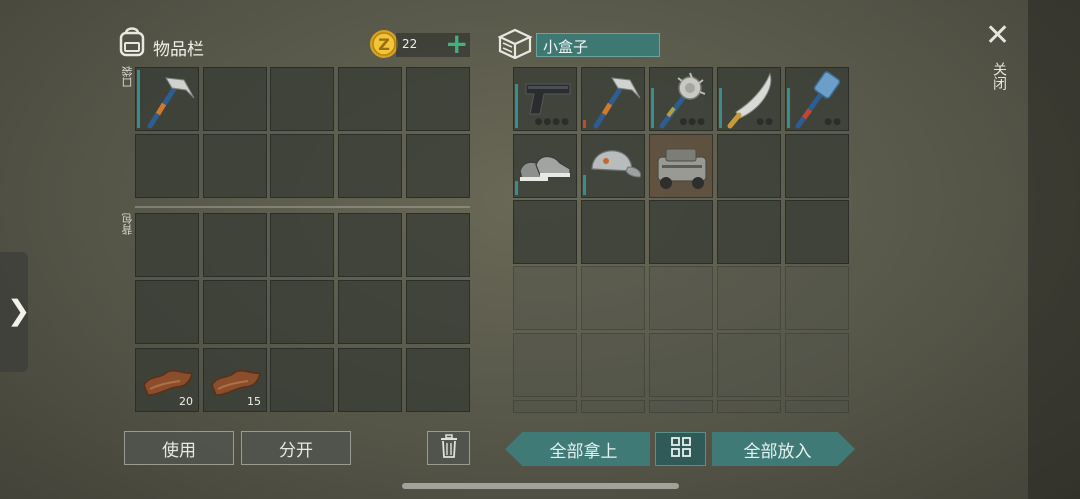 This screenshot has height=499, width=1080. What do you see at coordinates (540, 486) in the screenshot?
I see `home-indicator` at bounding box center [540, 486].